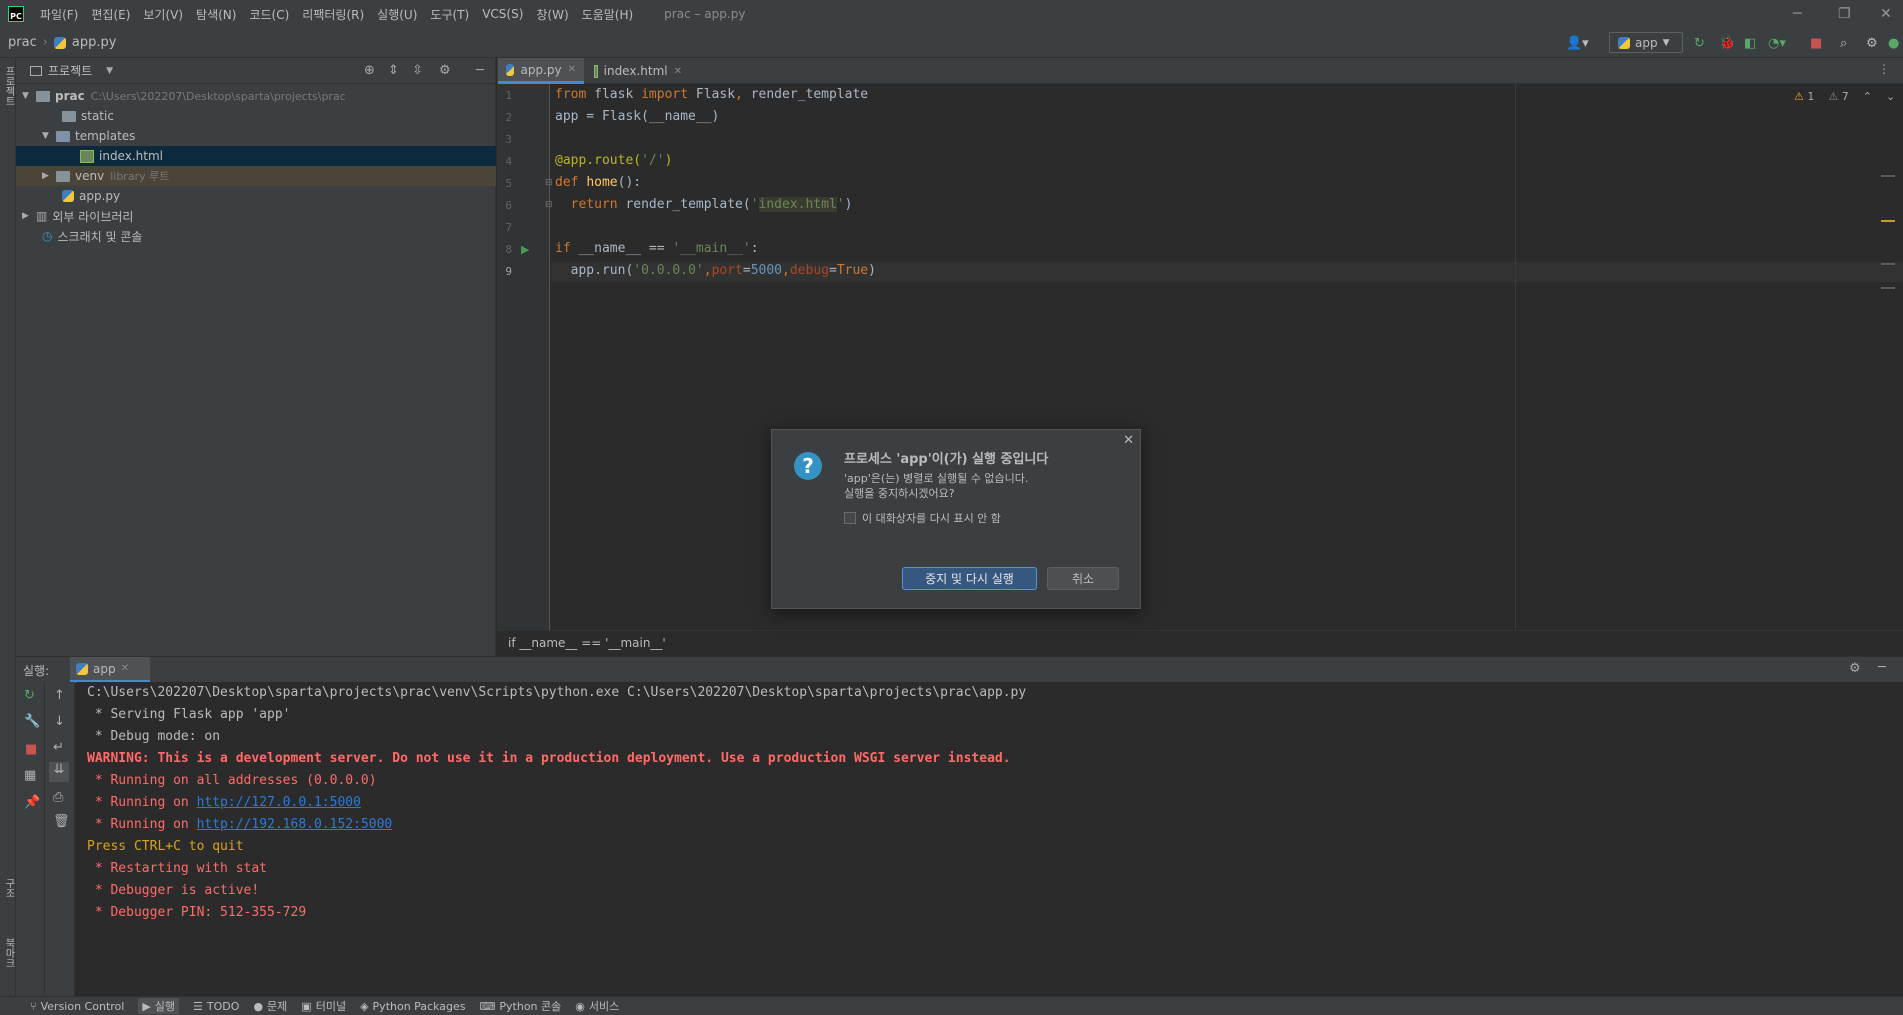  I want to click on tree-item-static: static, so click(256, 116).